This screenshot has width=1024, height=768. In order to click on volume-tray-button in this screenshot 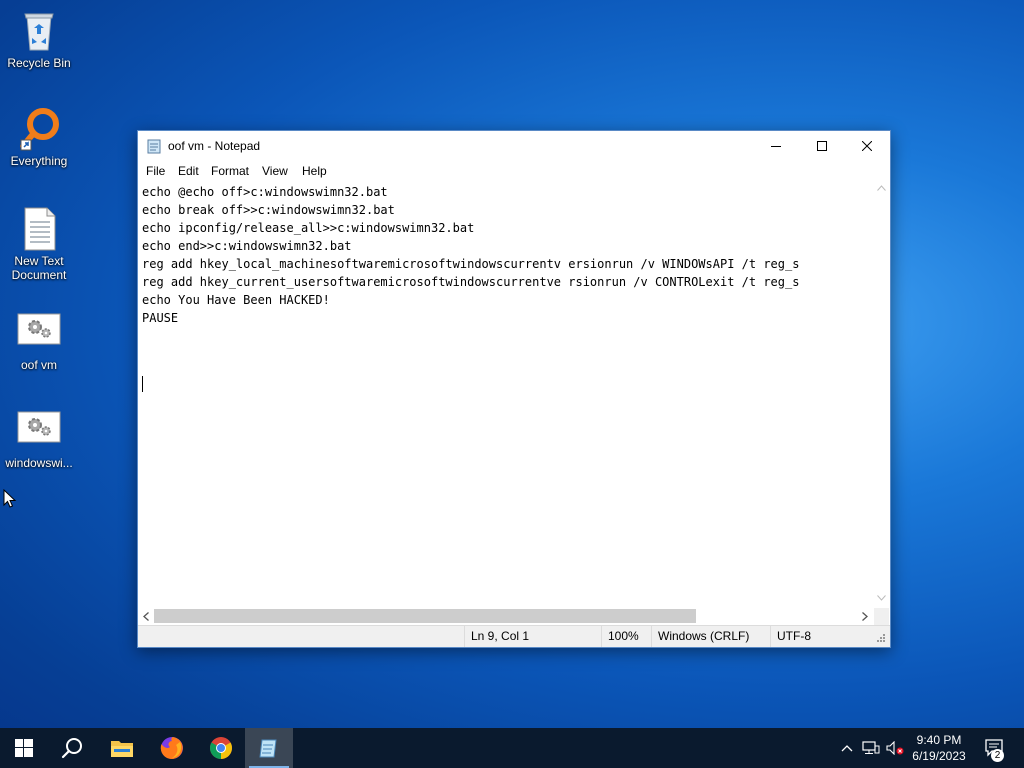, I will do `click(895, 748)`.